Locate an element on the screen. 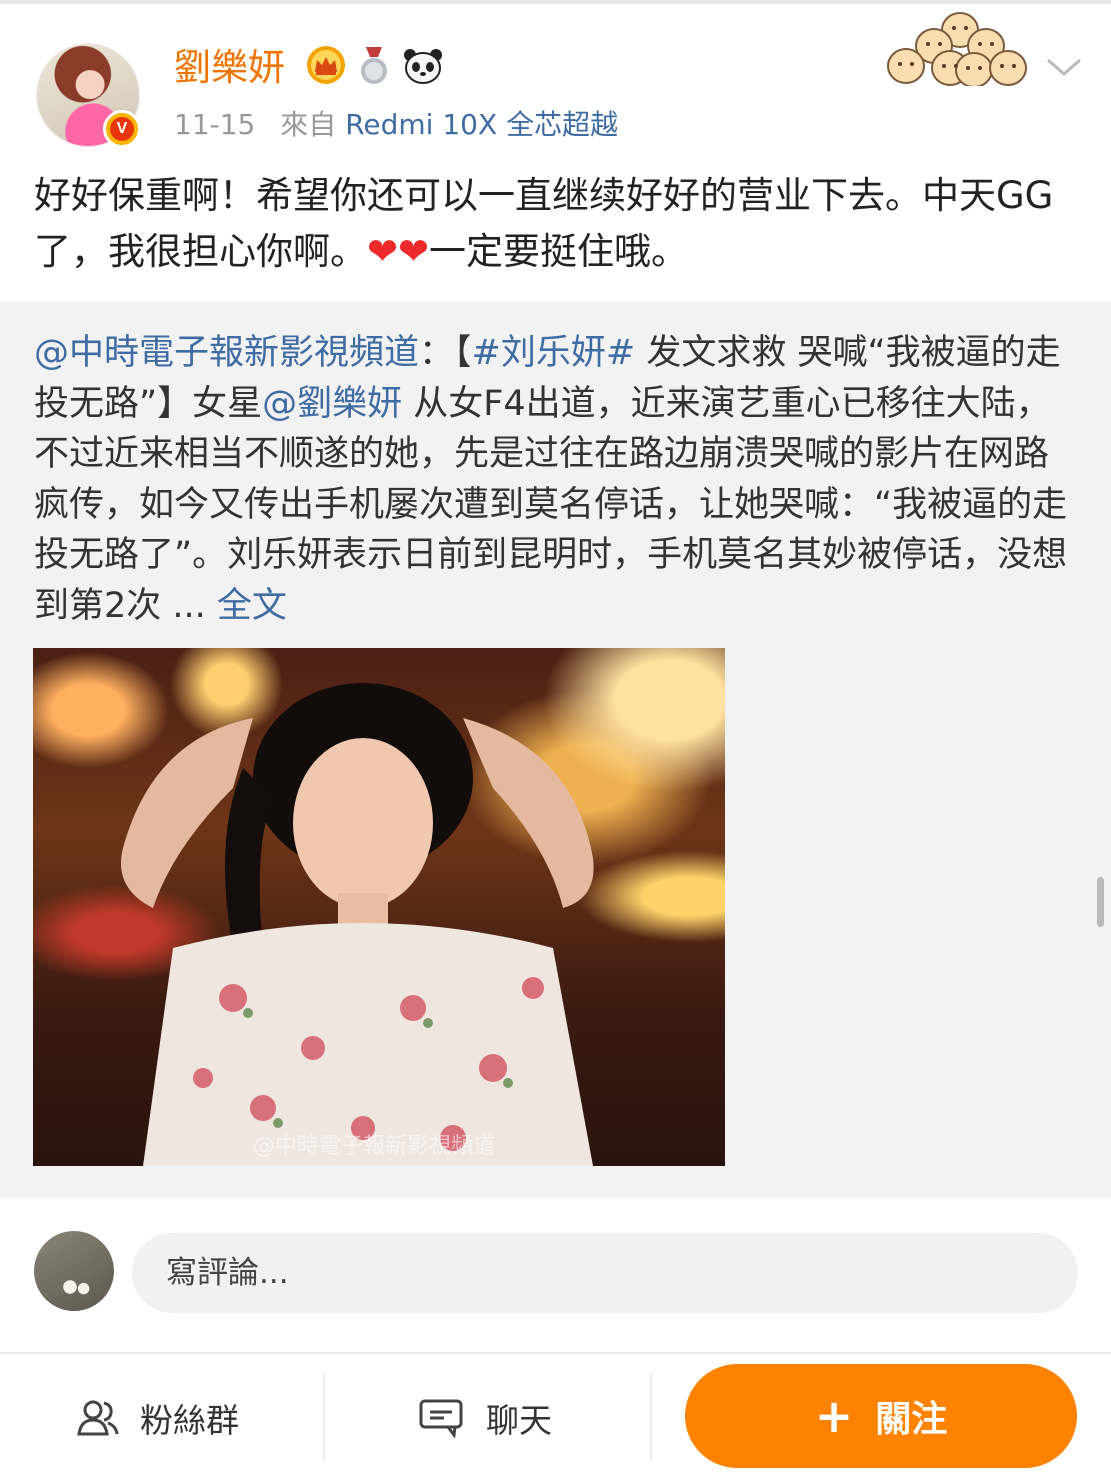  follow-button: + 關注 is located at coordinates (881, 1416).